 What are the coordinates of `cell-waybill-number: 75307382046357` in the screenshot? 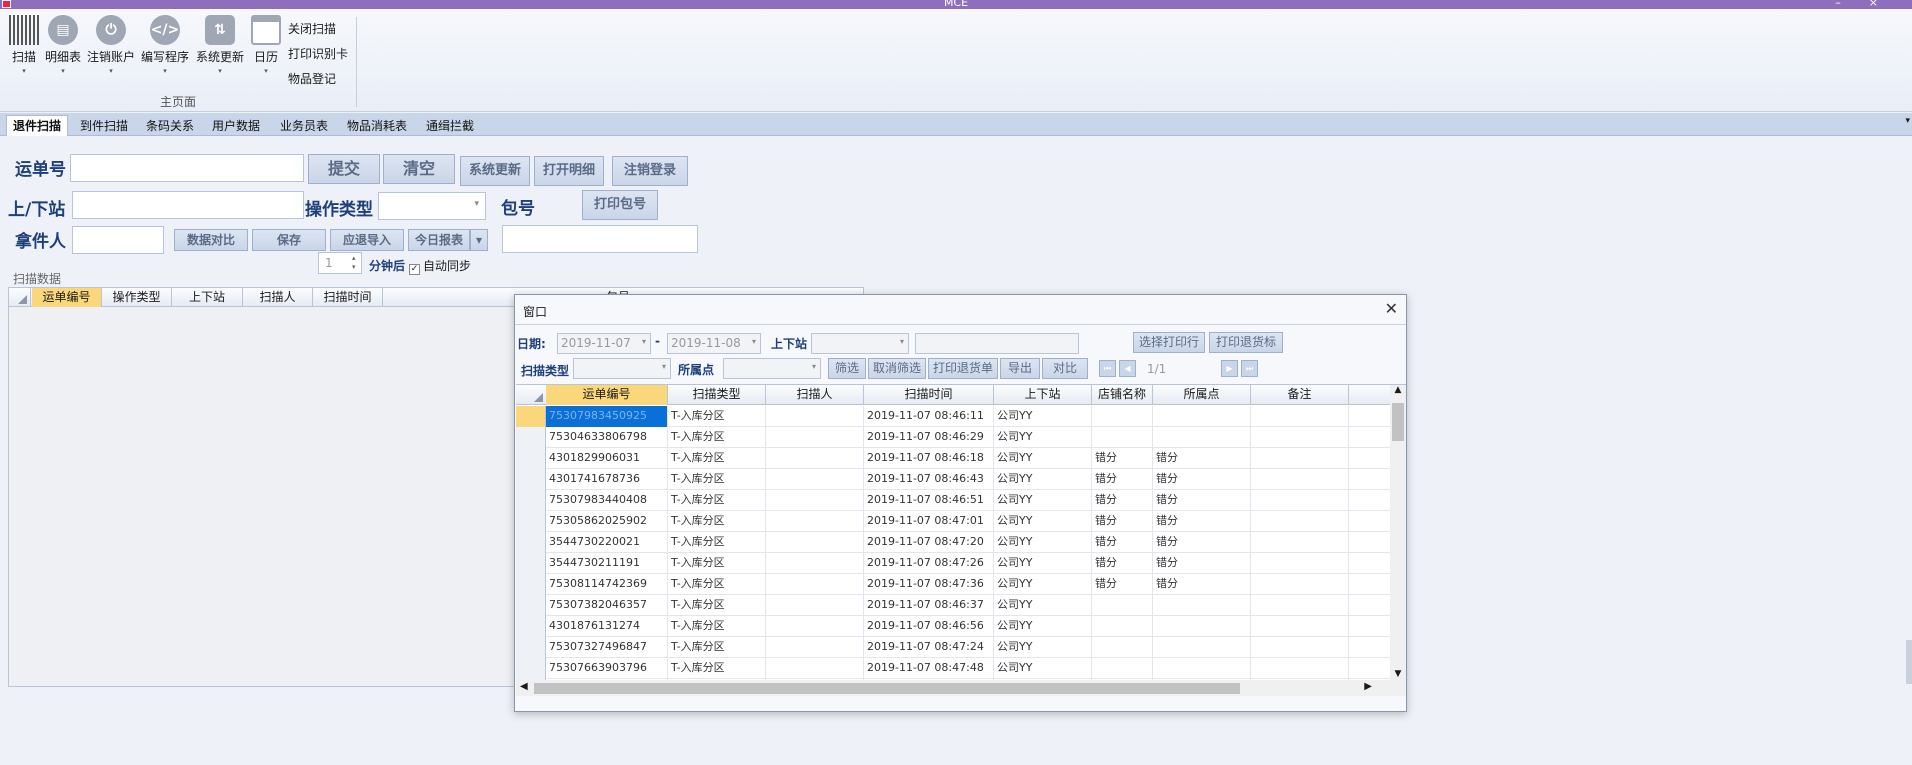 It's located at (607, 605).